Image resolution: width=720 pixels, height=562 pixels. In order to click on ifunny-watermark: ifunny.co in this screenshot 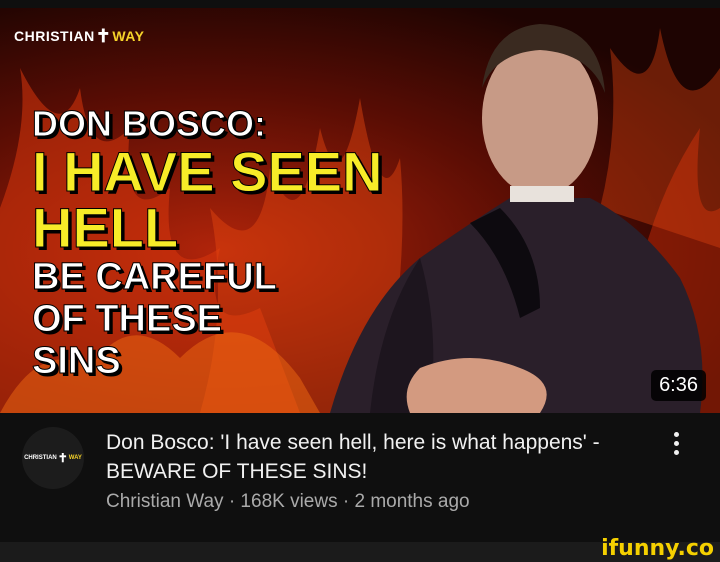, I will do `click(657, 548)`.